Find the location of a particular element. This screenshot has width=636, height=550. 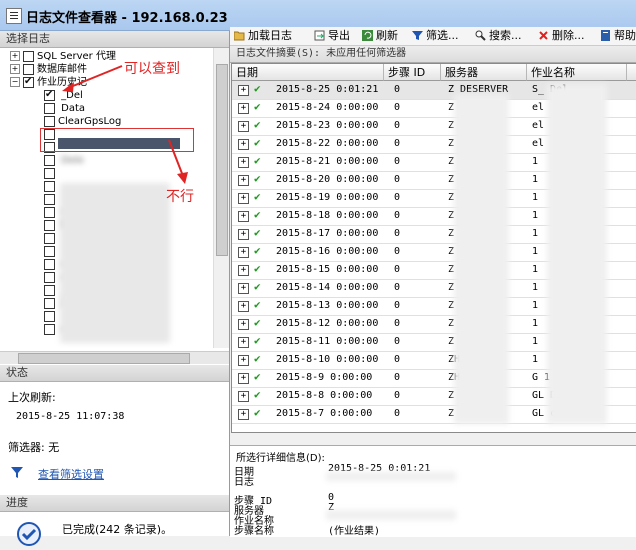

tree-node: Dele is located at coordinates (64, 160).